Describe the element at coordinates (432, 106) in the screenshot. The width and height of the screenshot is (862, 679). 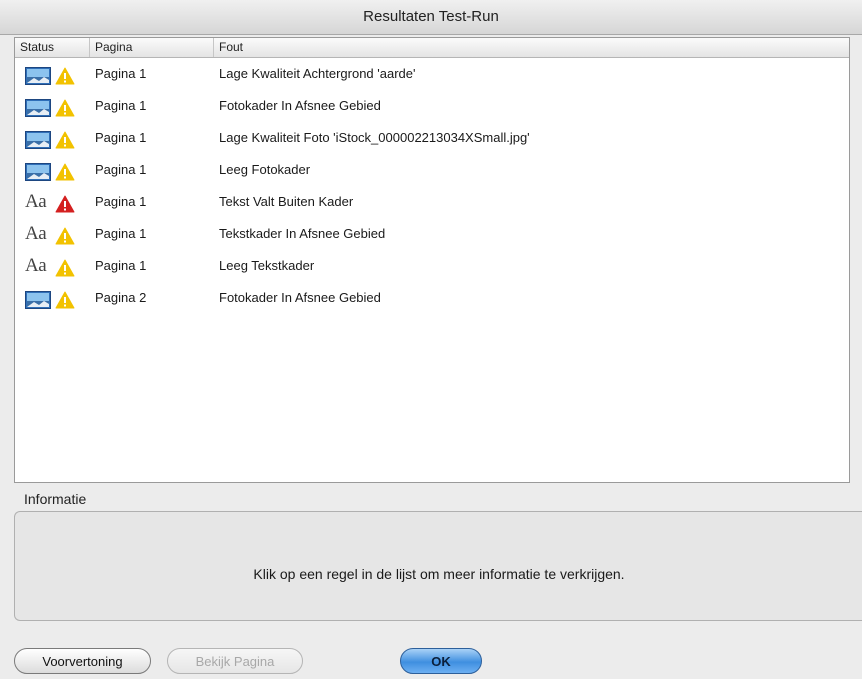
I see `table-row: Pagina 1 Fotokader In Afsnee Gebied` at that location.